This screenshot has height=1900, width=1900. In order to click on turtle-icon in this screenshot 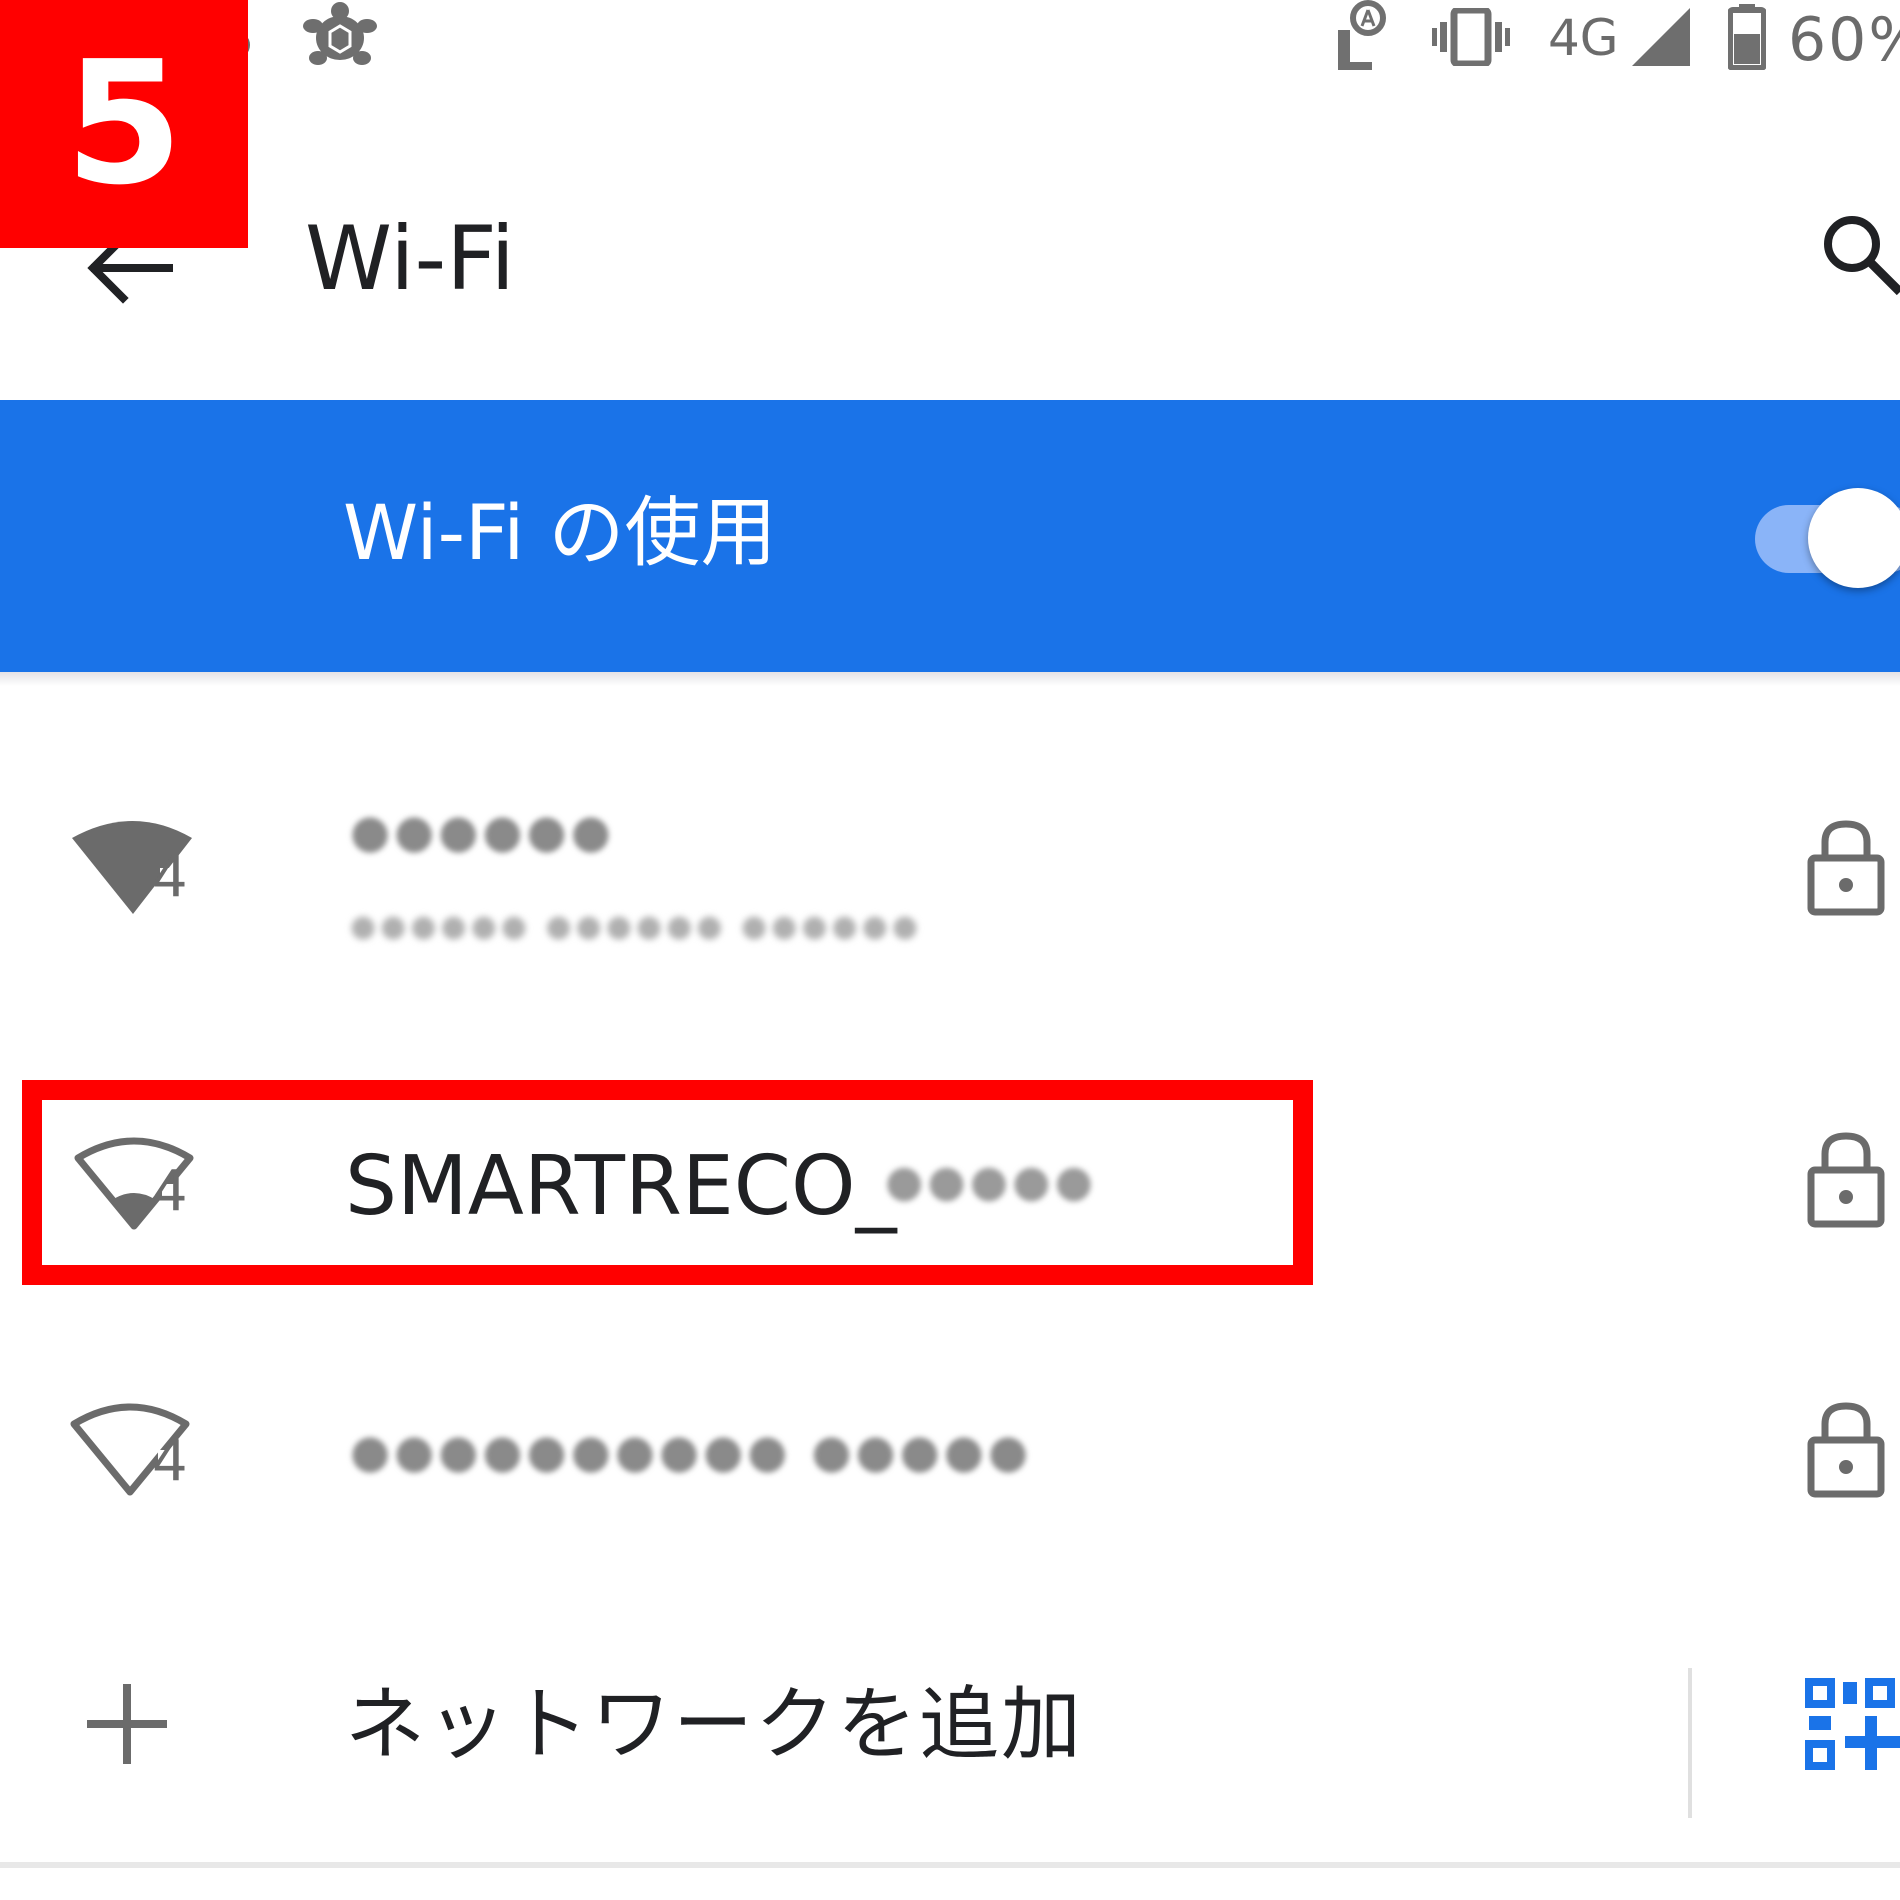, I will do `click(340, 33)`.